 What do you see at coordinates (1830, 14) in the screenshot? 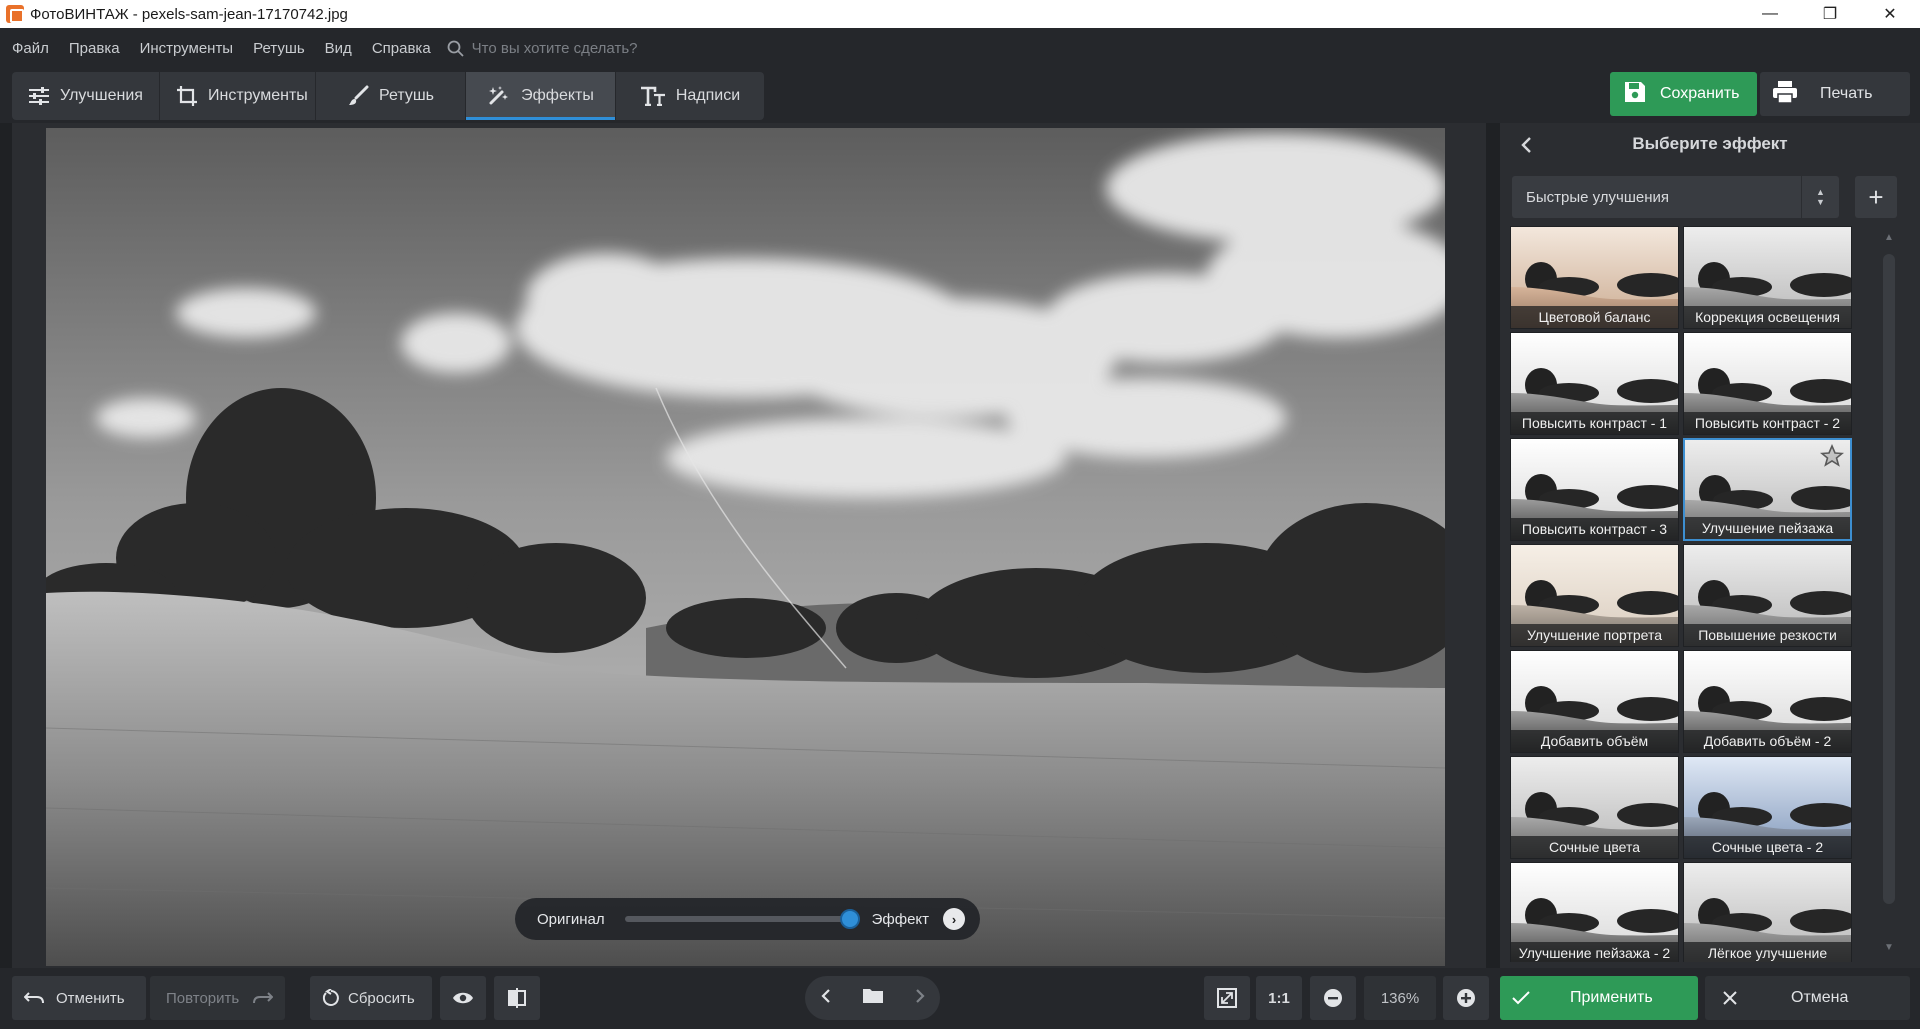
I see `maximize-button: ❐` at bounding box center [1830, 14].